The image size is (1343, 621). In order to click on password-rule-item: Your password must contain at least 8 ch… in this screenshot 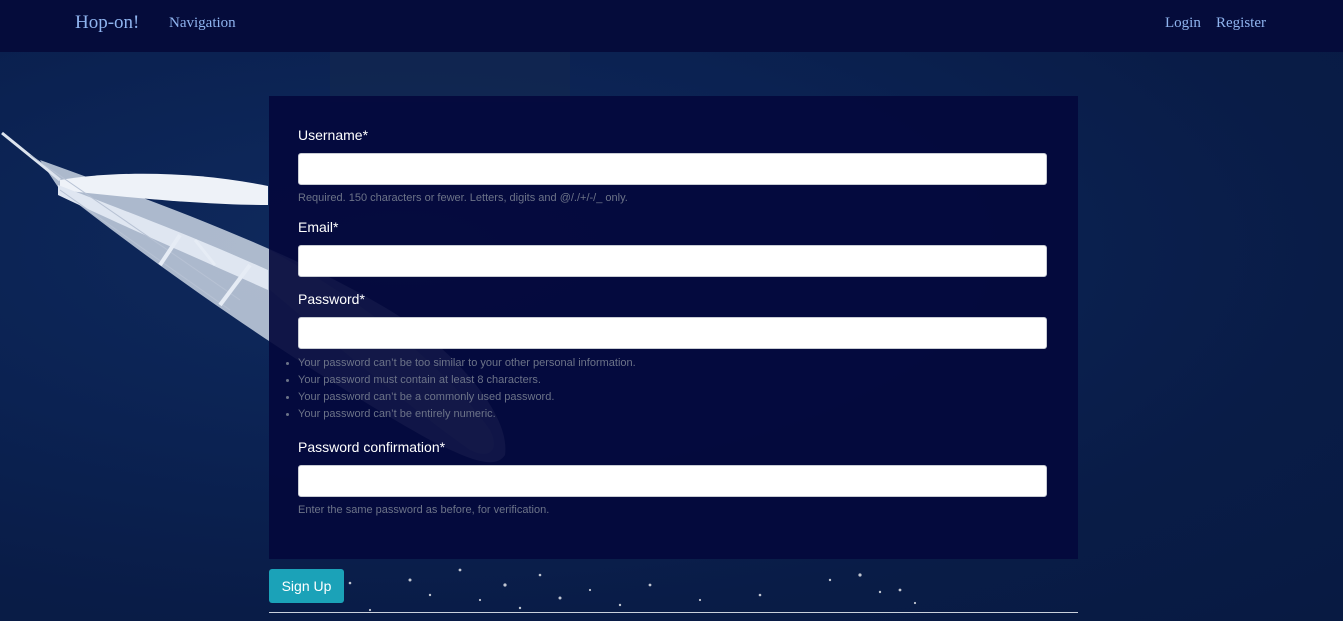, I will do `click(461, 380)`.